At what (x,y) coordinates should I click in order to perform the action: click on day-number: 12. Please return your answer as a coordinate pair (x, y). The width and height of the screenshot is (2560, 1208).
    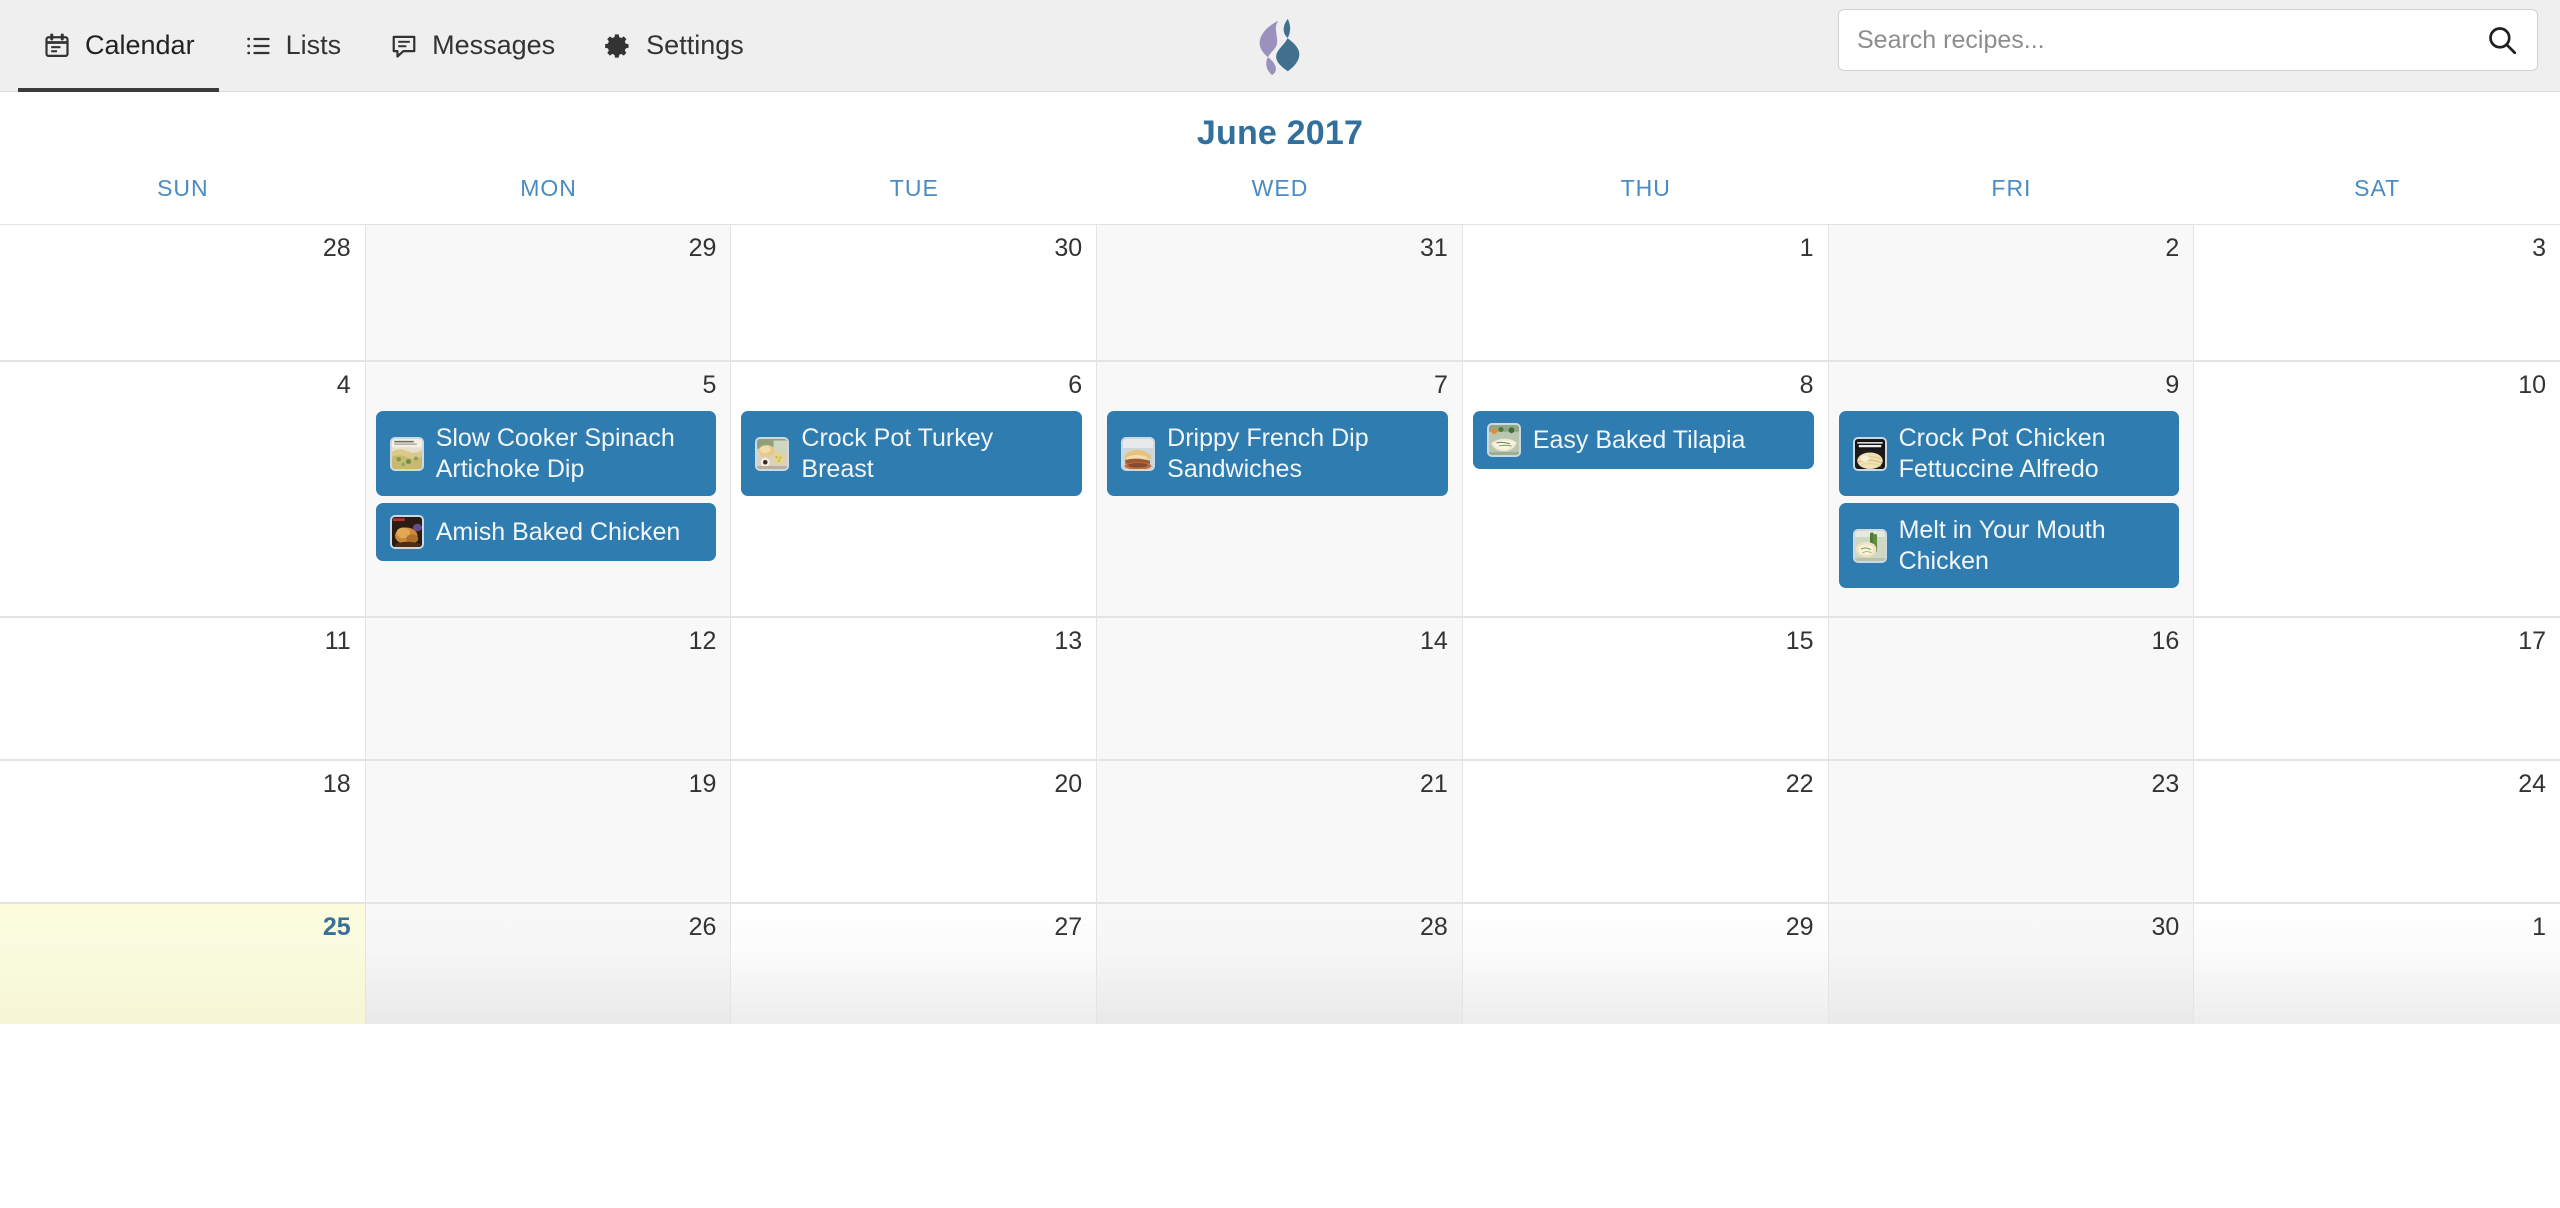
    Looking at the image, I should click on (702, 641).